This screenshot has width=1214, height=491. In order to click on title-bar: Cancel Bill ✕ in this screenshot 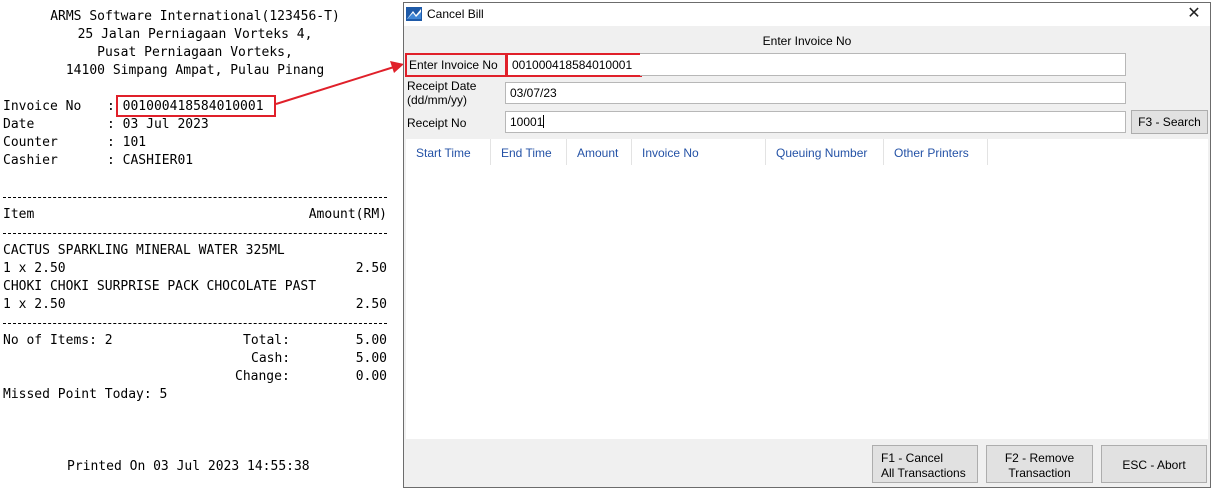, I will do `click(807, 14)`.